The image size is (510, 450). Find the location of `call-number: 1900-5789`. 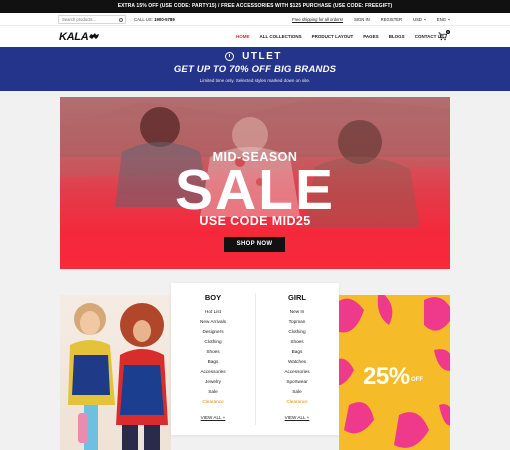

call-number: 1900-5789 is located at coordinates (164, 19).